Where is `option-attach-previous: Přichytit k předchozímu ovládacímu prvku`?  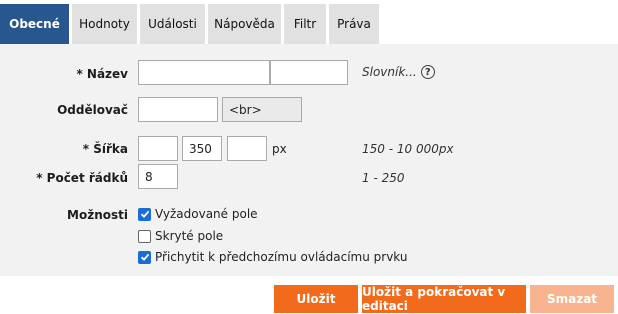
option-attach-previous: Přichytit k předchozímu ovládacímu prvku is located at coordinates (272, 257).